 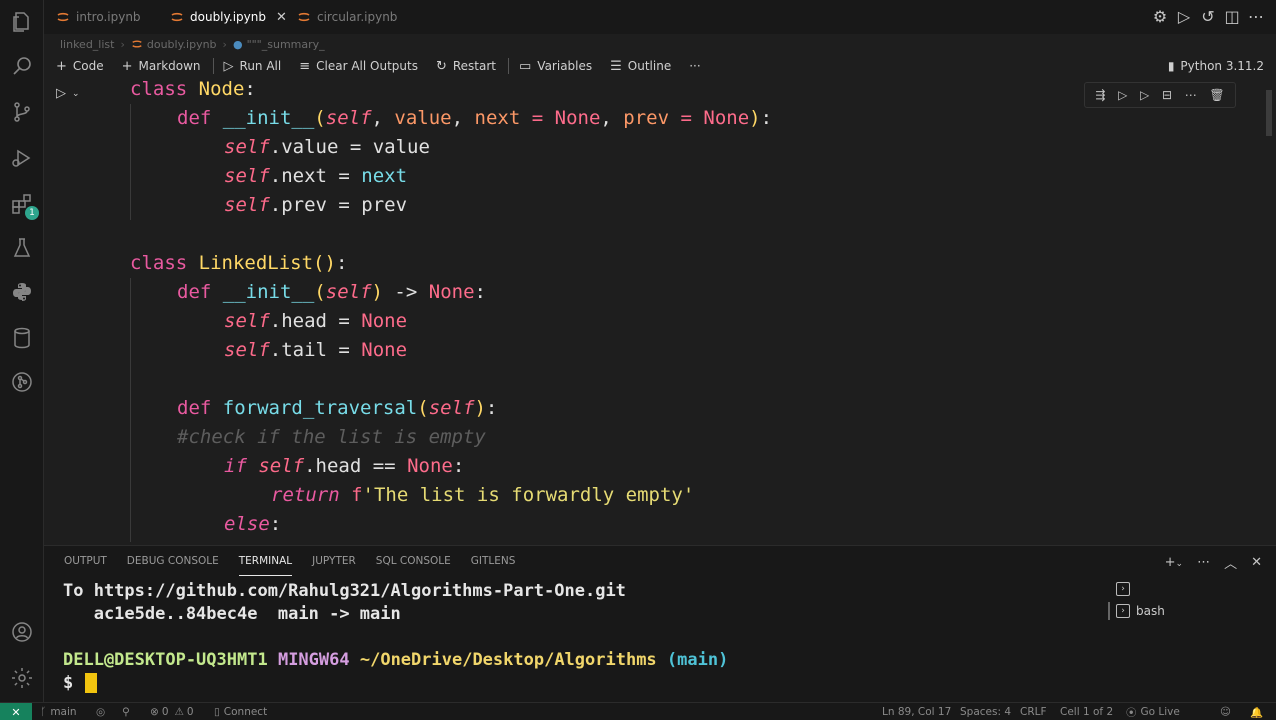 I want to click on code-line-10: def forward_traversal(self):, so click(x=337, y=408).